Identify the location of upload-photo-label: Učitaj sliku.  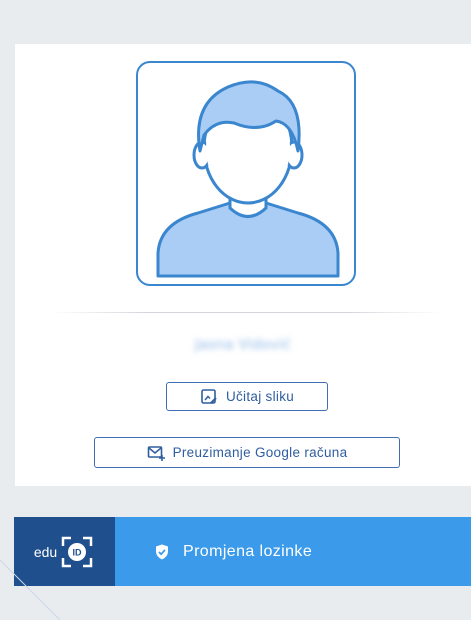
(260, 396).